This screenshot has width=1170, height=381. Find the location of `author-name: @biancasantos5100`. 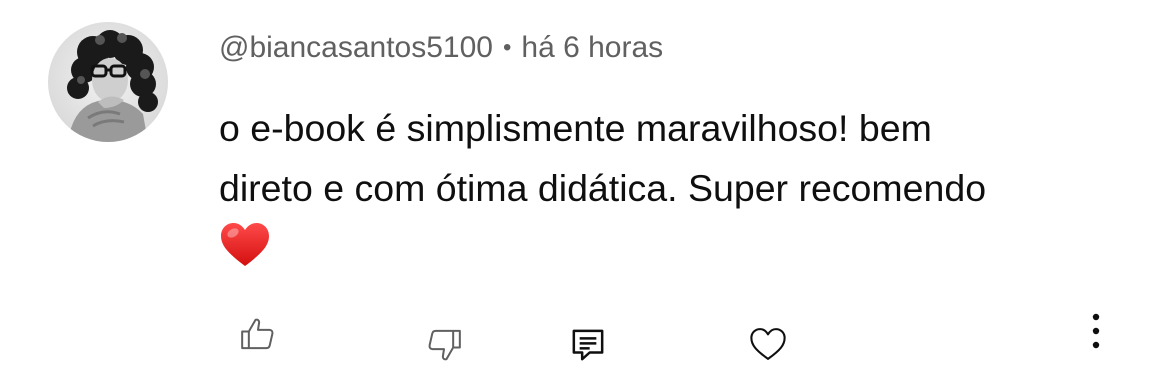

author-name: @biancasantos5100 is located at coordinates (356, 47).